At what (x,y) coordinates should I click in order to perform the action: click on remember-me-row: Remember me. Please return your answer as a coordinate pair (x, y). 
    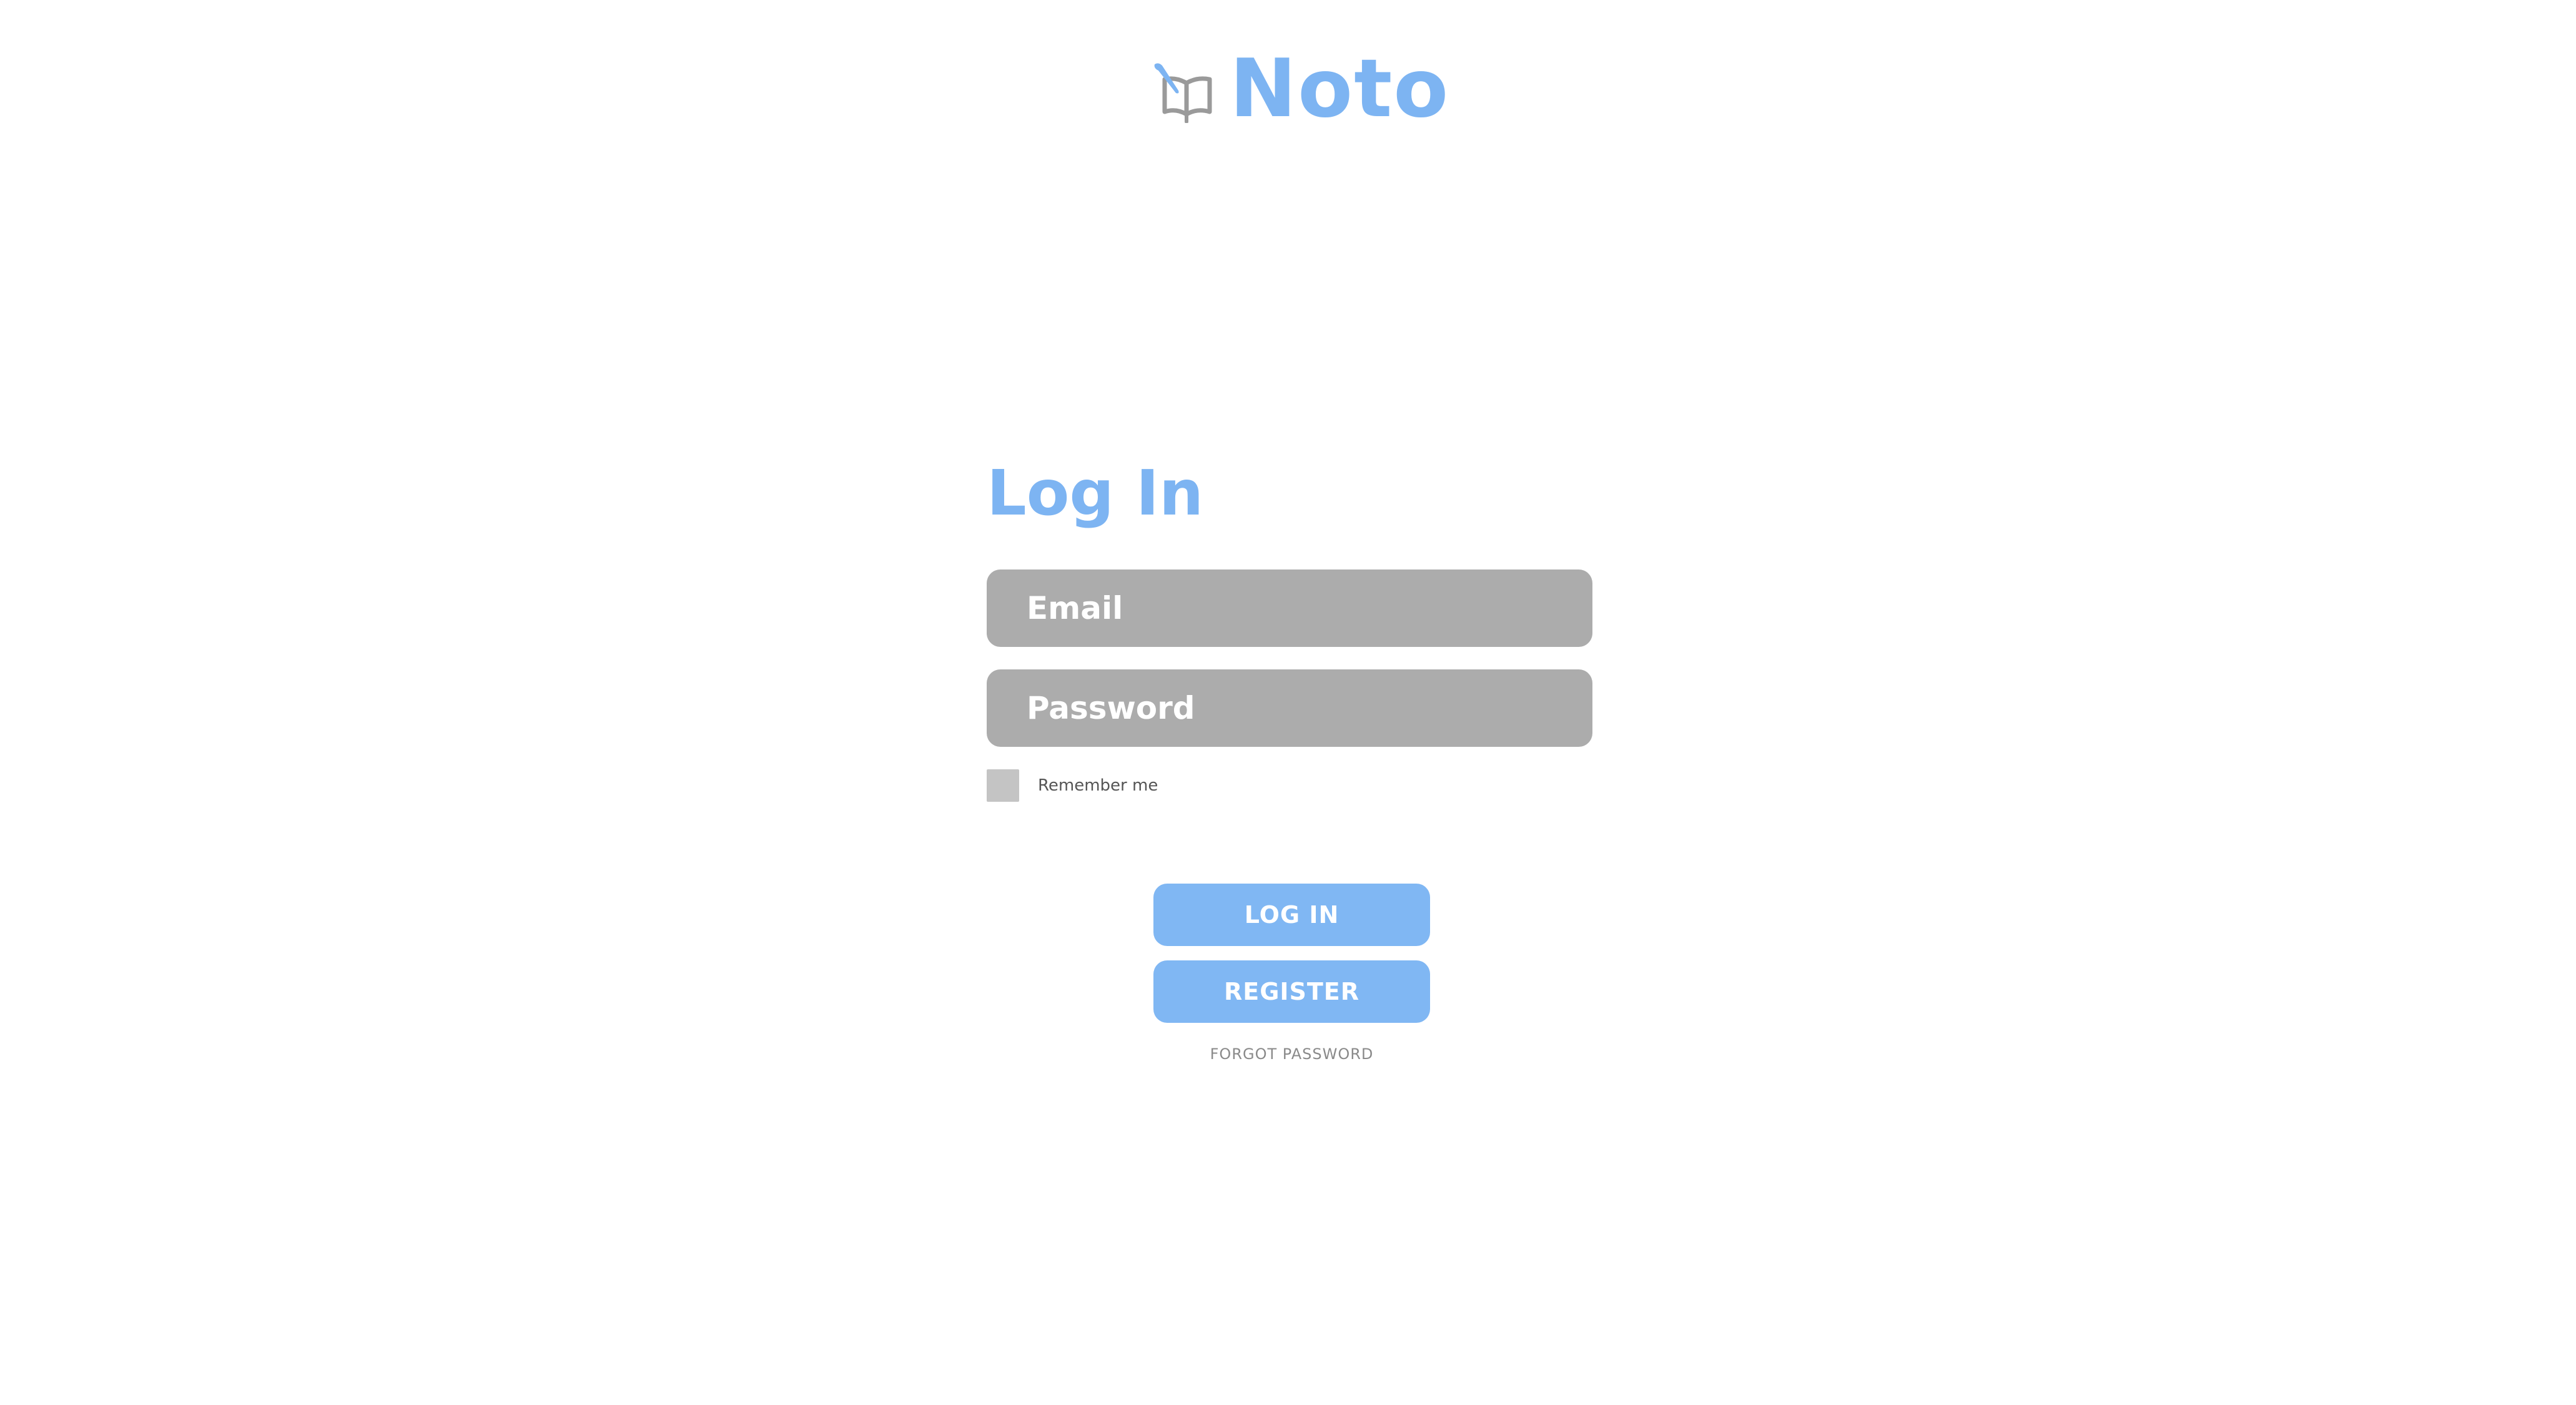
    Looking at the image, I should click on (1290, 785).